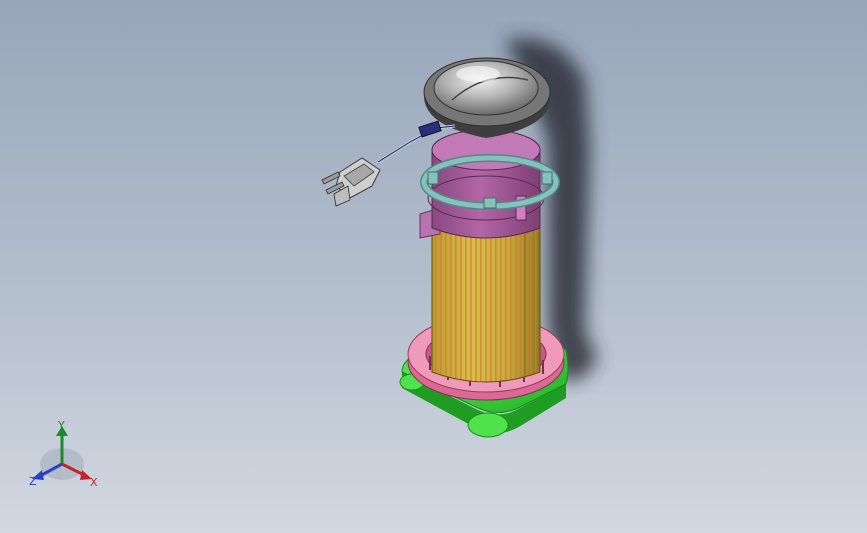 The height and width of the screenshot is (533, 867). I want to click on filter-cartridge, so click(486, 305).